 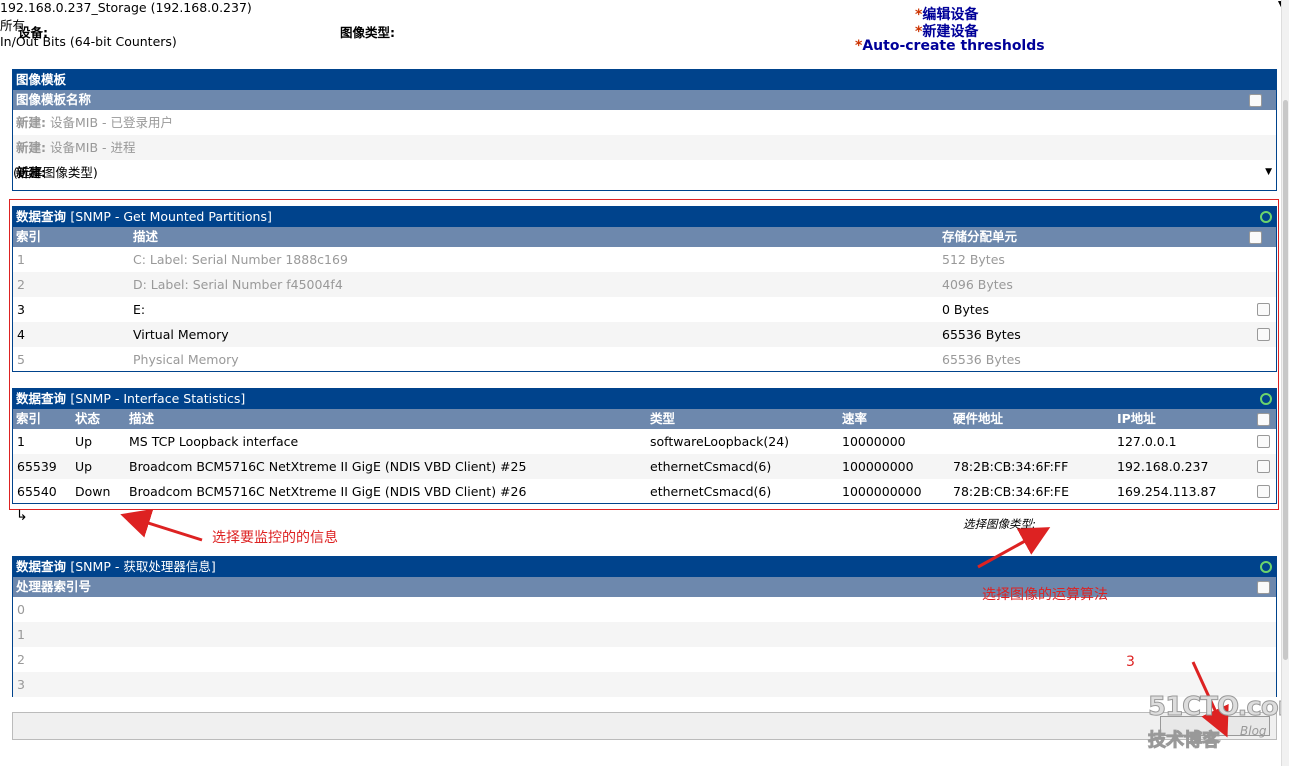 I want to click on annotation-select-info: 选择要监控的的信息, so click(x=275, y=538).